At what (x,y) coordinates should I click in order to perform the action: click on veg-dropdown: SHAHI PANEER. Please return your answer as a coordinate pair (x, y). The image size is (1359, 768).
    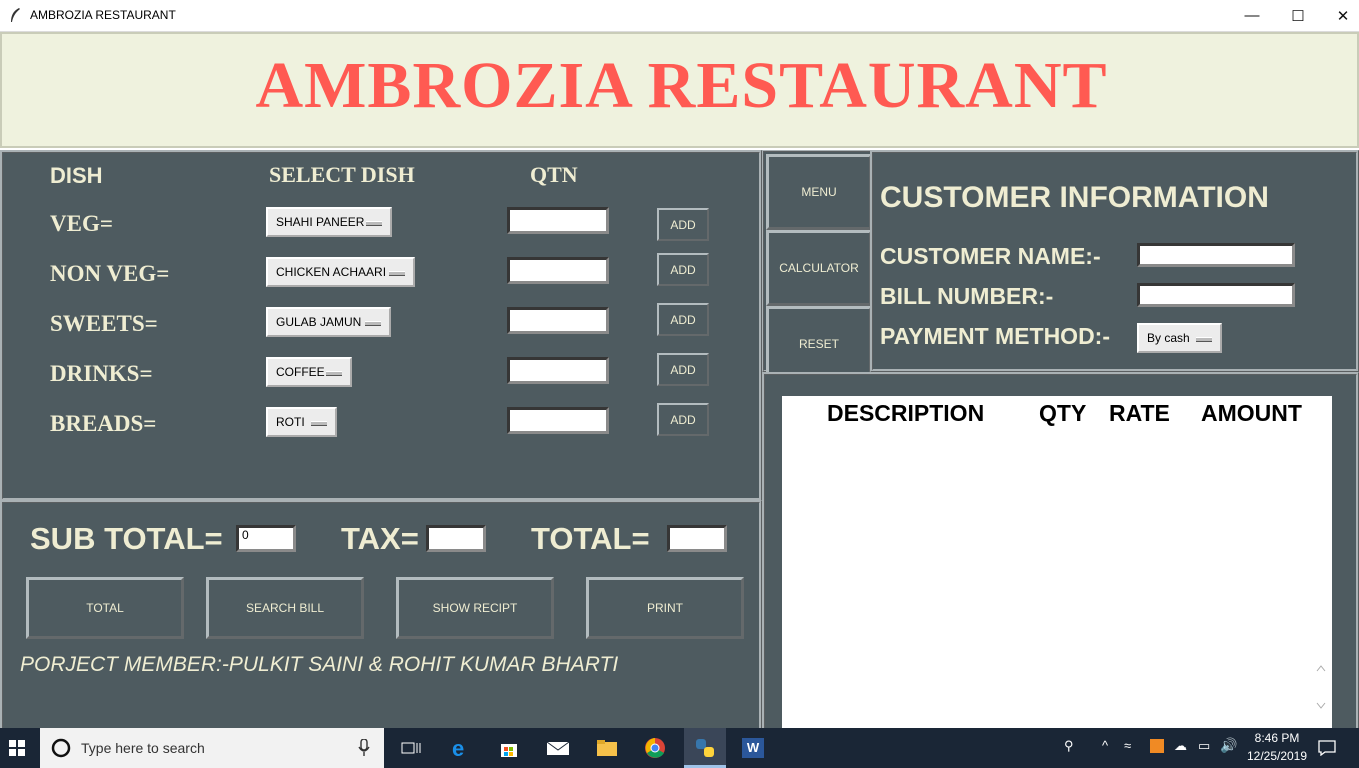
    Looking at the image, I should click on (329, 222).